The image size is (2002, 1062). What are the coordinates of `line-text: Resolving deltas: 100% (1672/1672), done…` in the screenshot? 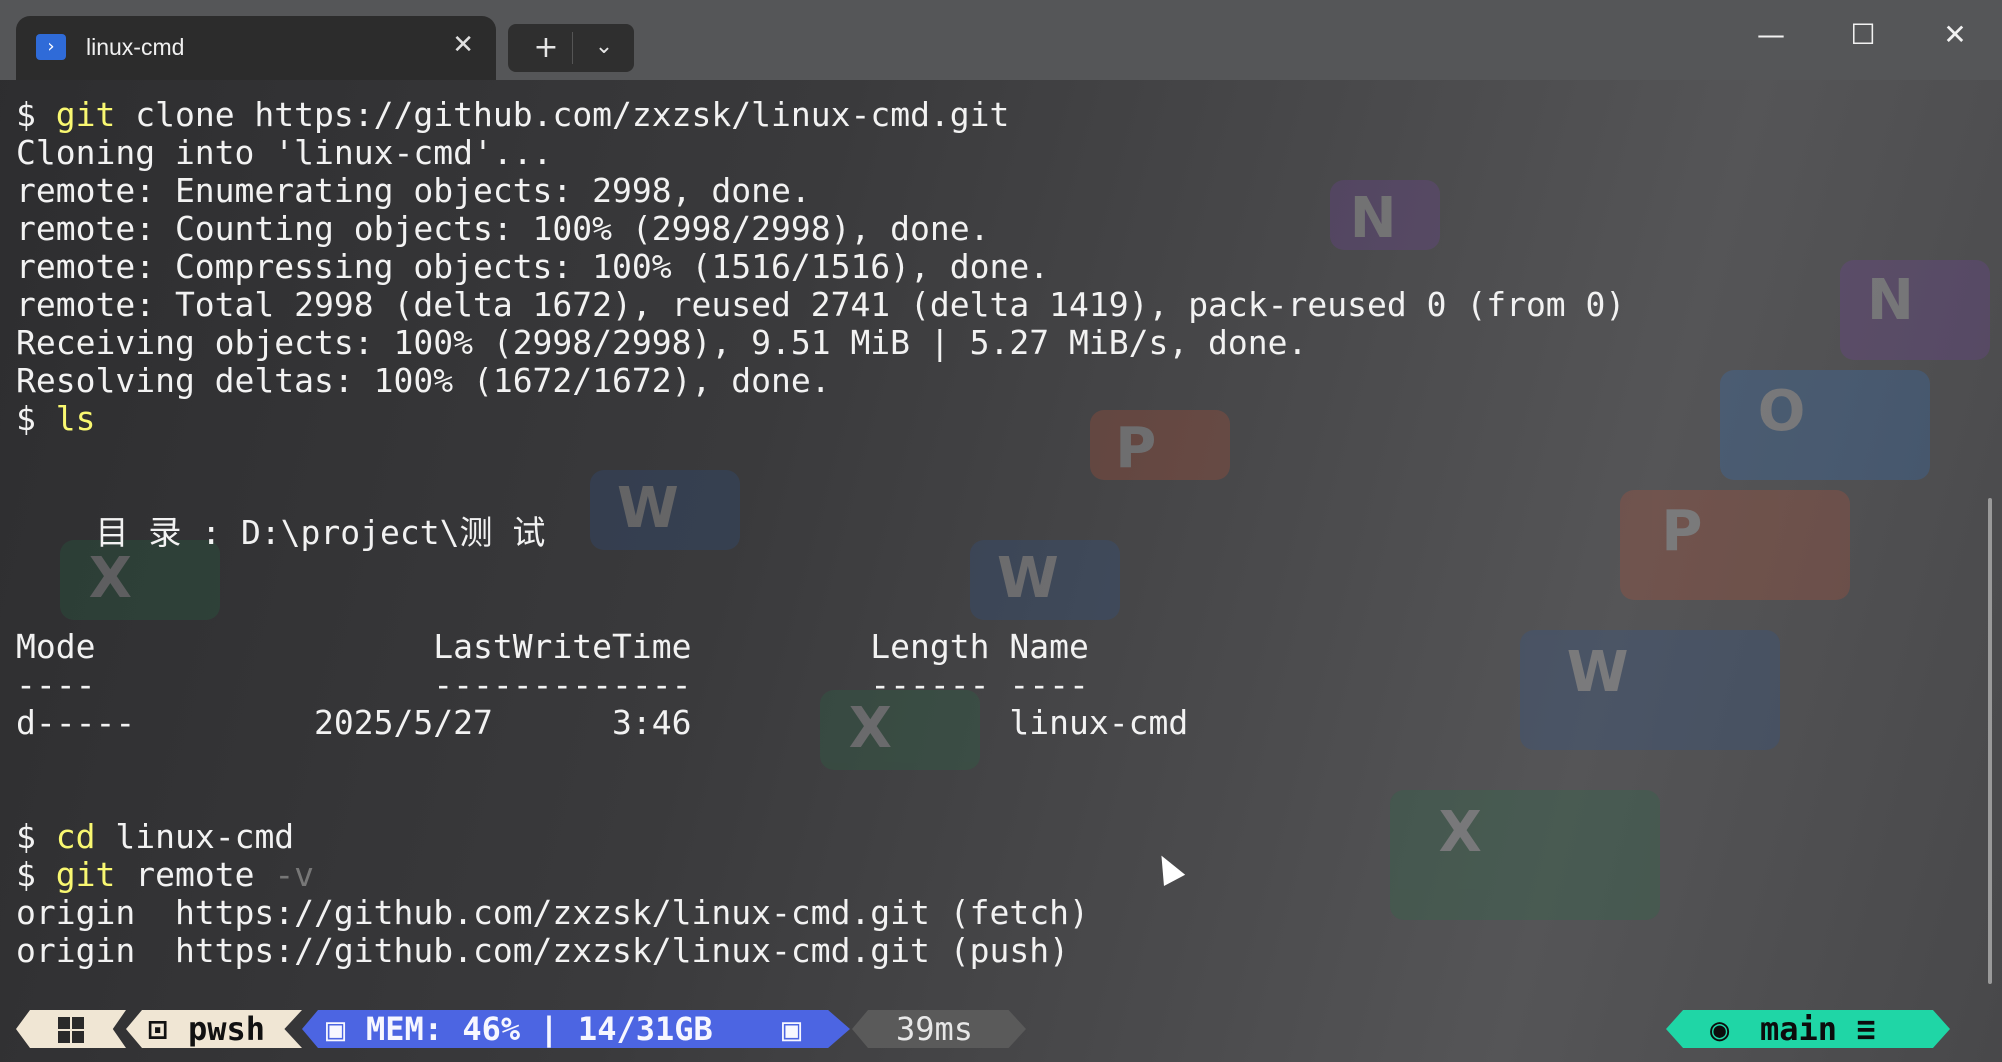 It's located at (423, 380).